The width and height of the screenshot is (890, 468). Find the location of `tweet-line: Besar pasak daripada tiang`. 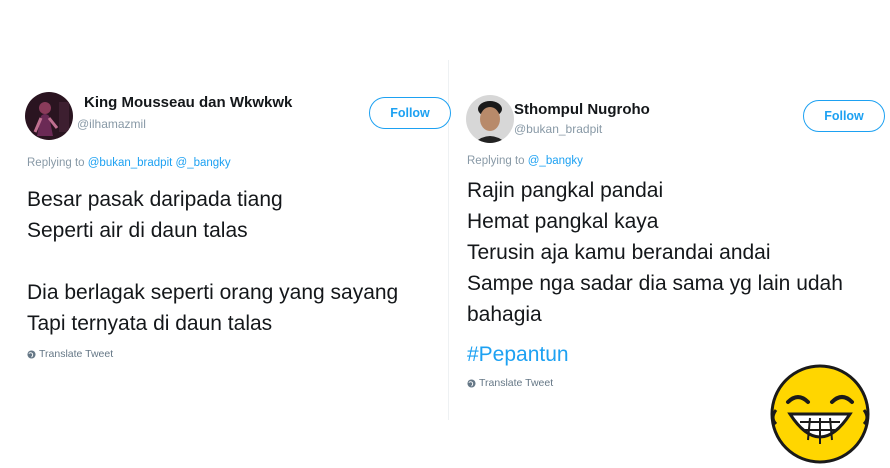

tweet-line: Besar pasak daripada tiang is located at coordinates (155, 199).